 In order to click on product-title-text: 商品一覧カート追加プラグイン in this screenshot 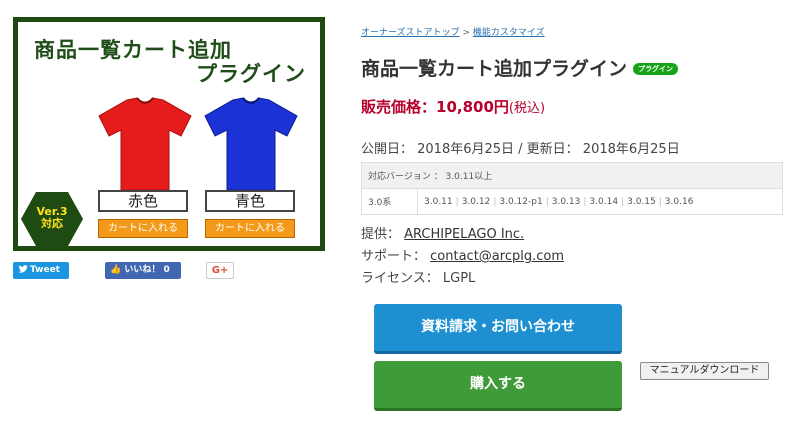, I will do `click(494, 69)`.